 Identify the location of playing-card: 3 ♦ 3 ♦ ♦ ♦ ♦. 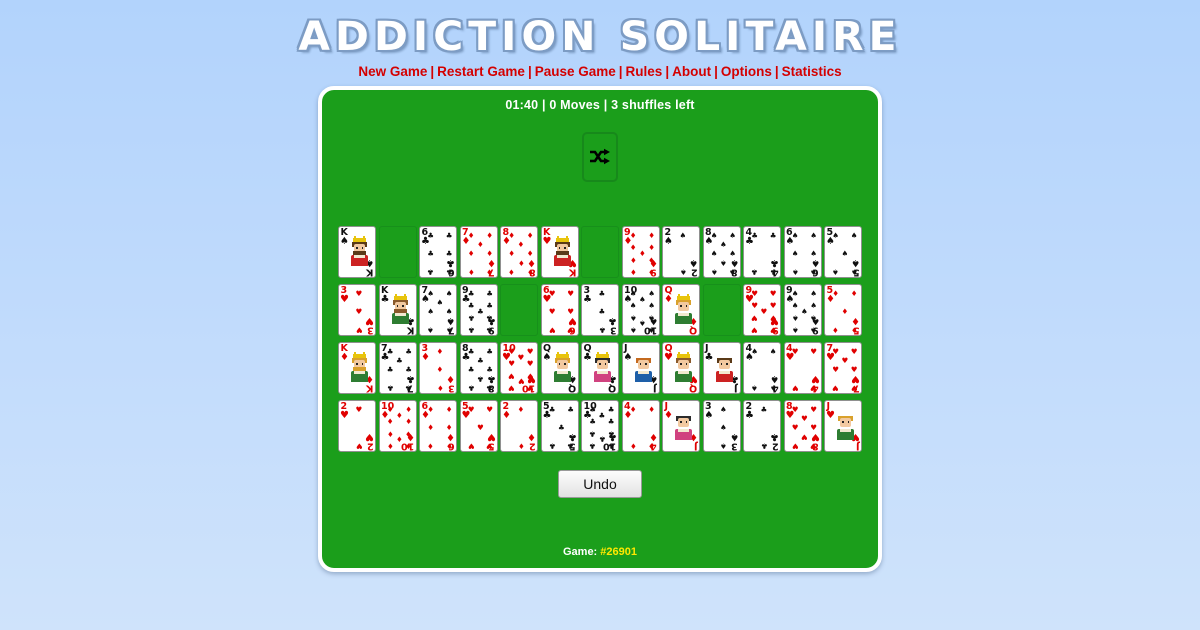
(438, 368).